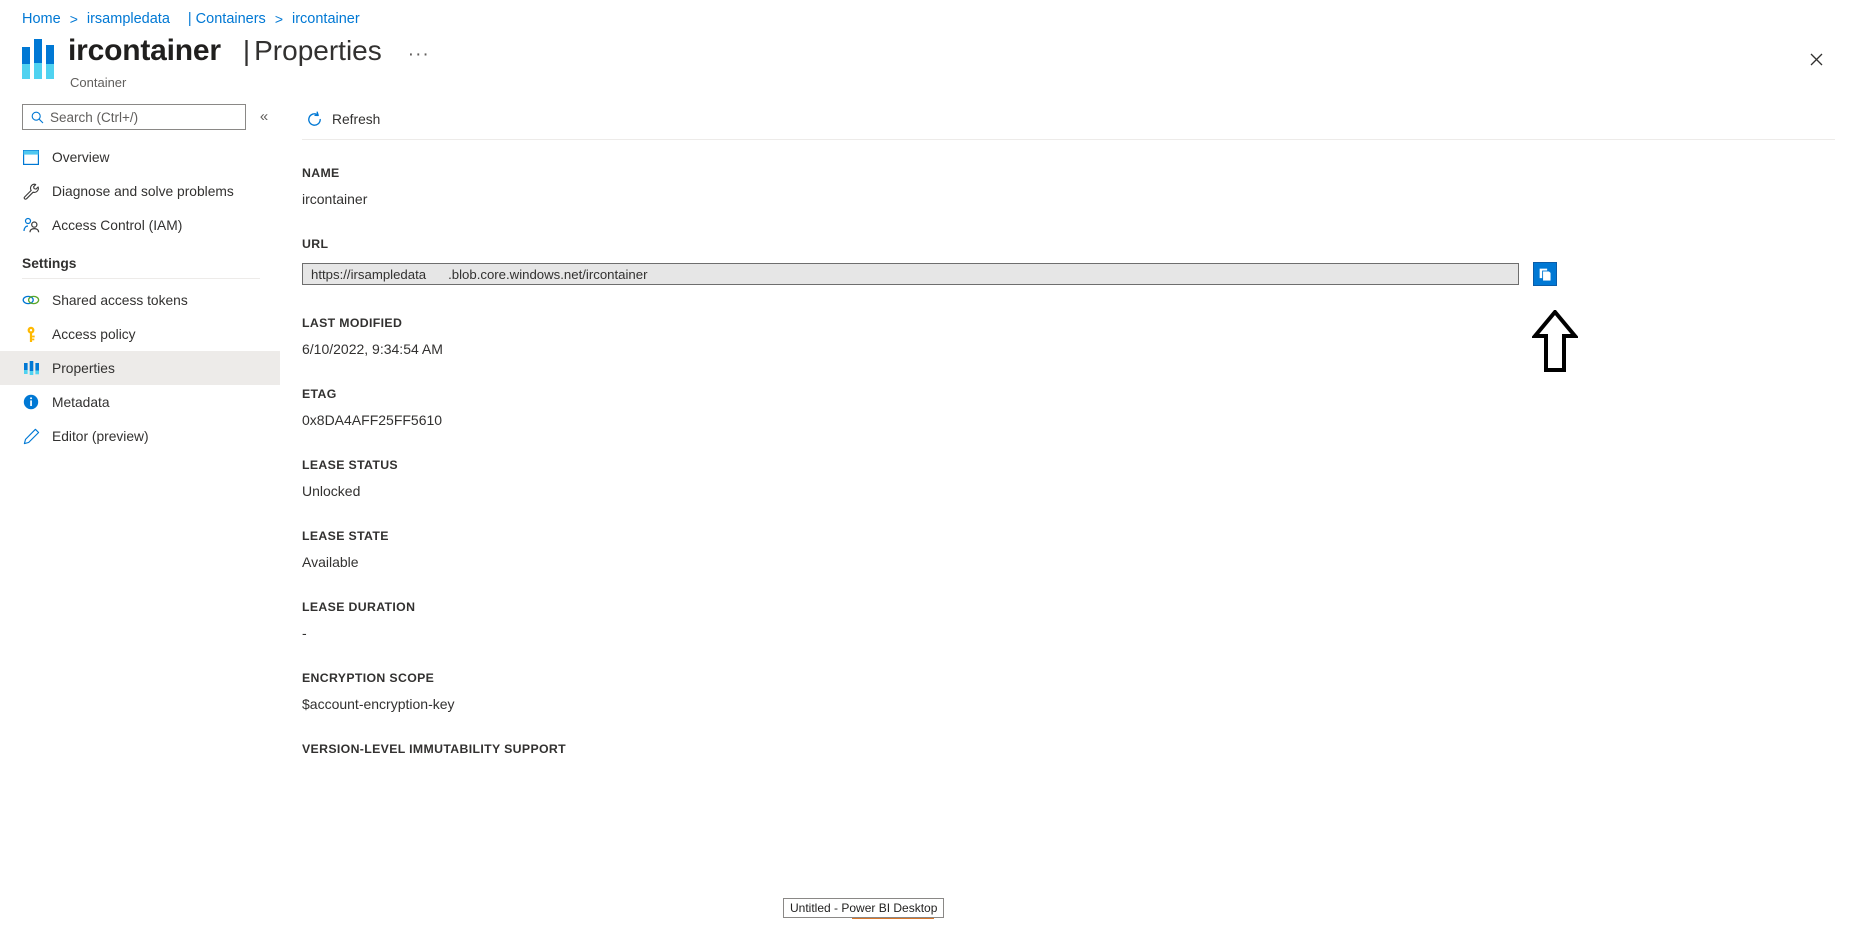 The image size is (1853, 926). What do you see at coordinates (321, 173) in the screenshot?
I see `property-label: NAME` at bounding box center [321, 173].